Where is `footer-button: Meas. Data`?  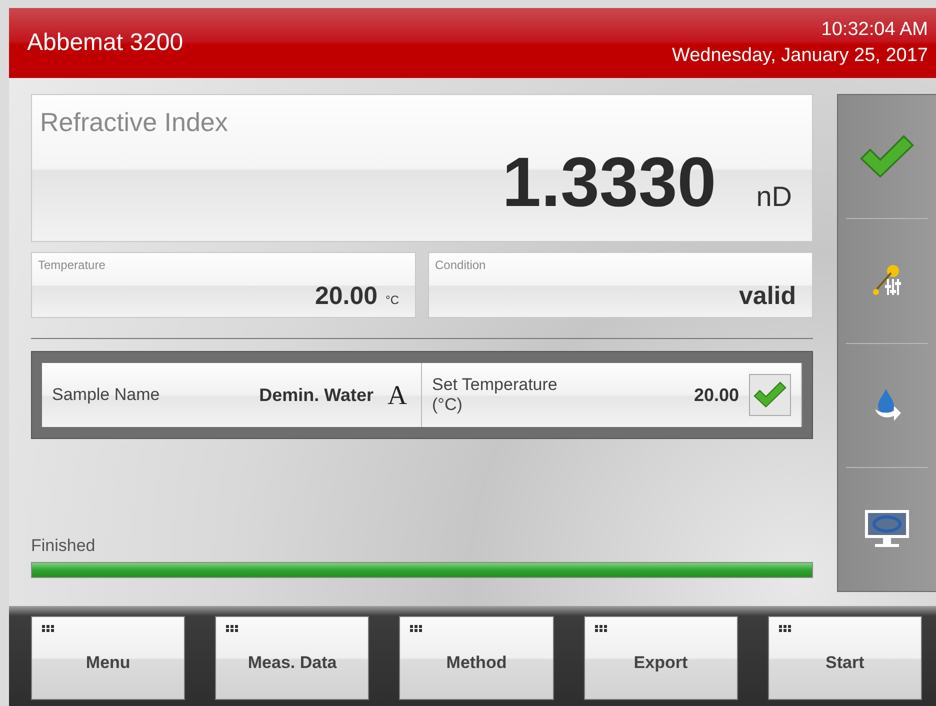
footer-button: Meas. Data is located at coordinates (292, 658).